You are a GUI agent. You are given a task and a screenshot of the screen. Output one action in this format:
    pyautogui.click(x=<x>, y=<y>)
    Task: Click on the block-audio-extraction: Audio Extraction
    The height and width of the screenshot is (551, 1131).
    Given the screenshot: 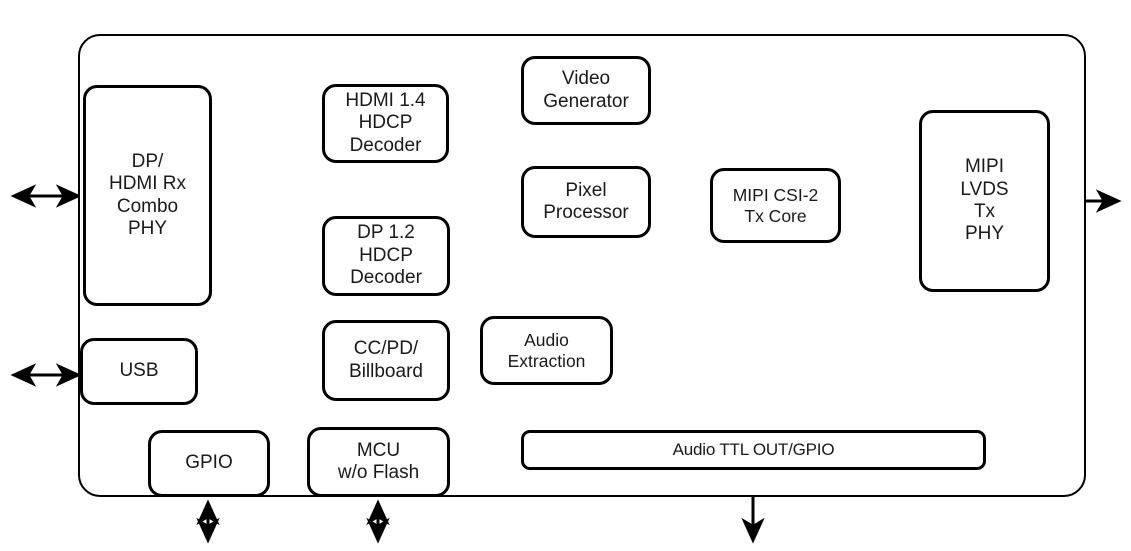 What is the action you would take?
    pyautogui.click(x=546, y=350)
    